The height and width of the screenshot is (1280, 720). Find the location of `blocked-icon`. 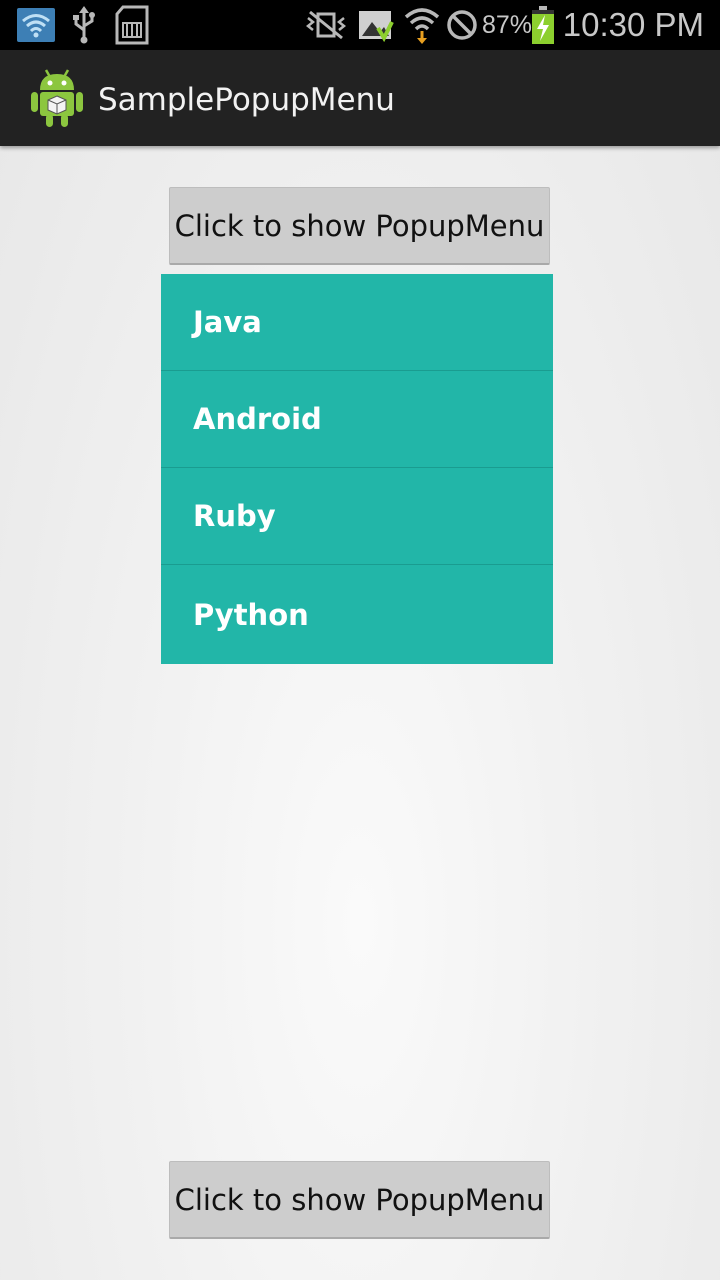

blocked-icon is located at coordinates (462, 25).